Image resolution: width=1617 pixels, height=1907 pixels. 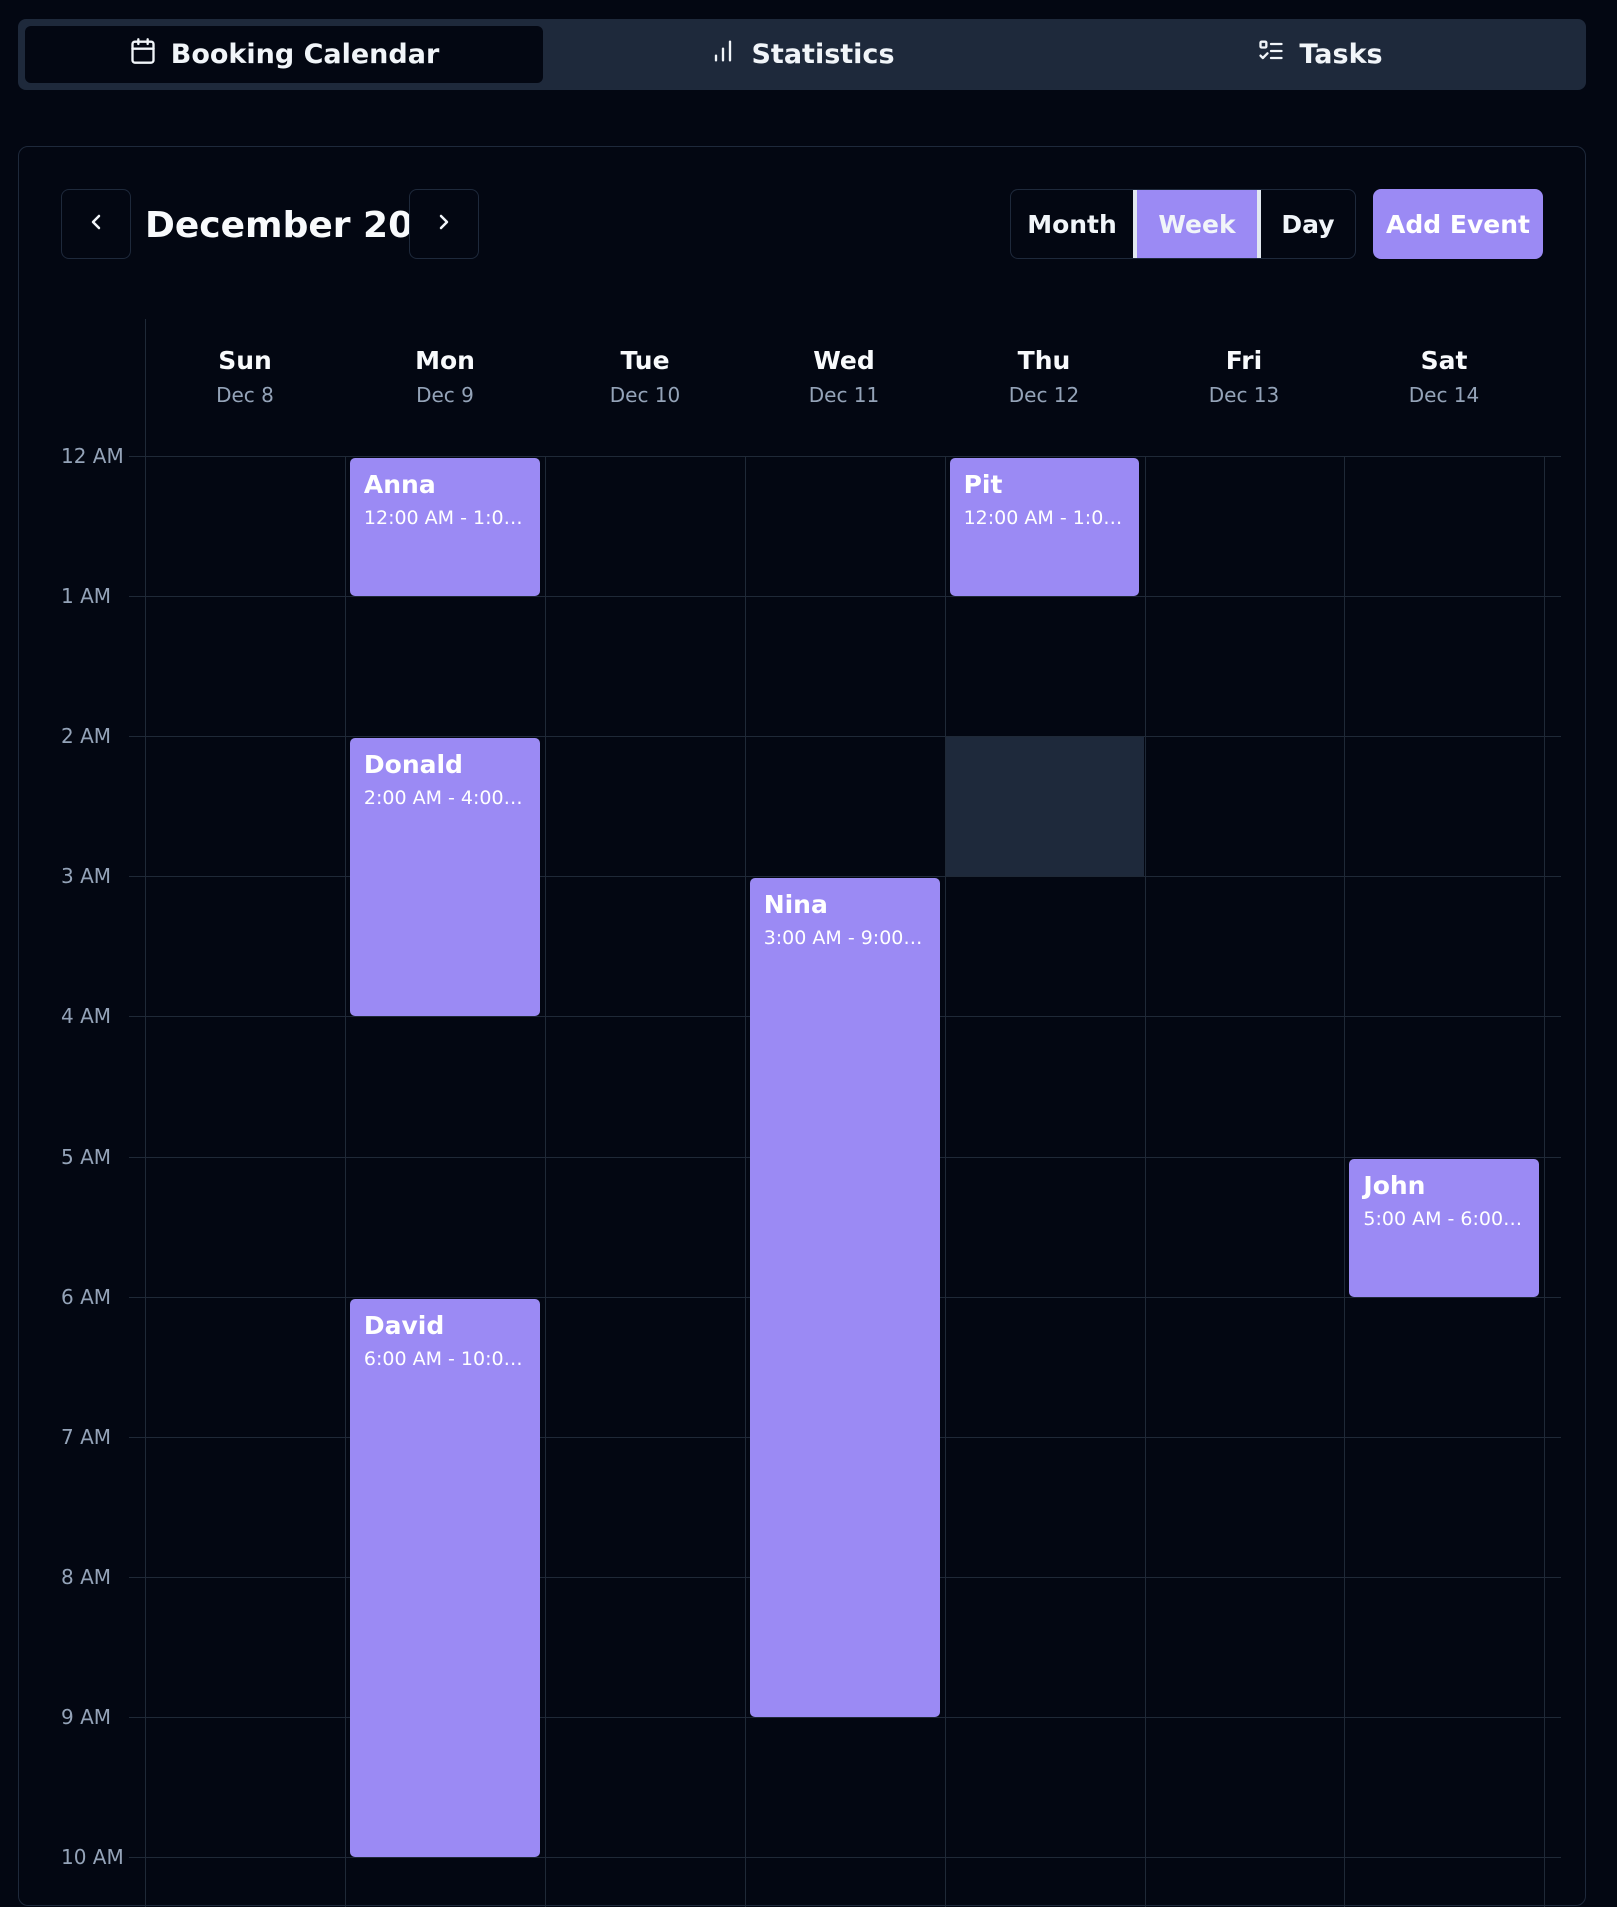 What do you see at coordinates (245, 376) in the screenshot?
I see `day-header-sun: Sun Dec 8` at bounding box center [245, 376].